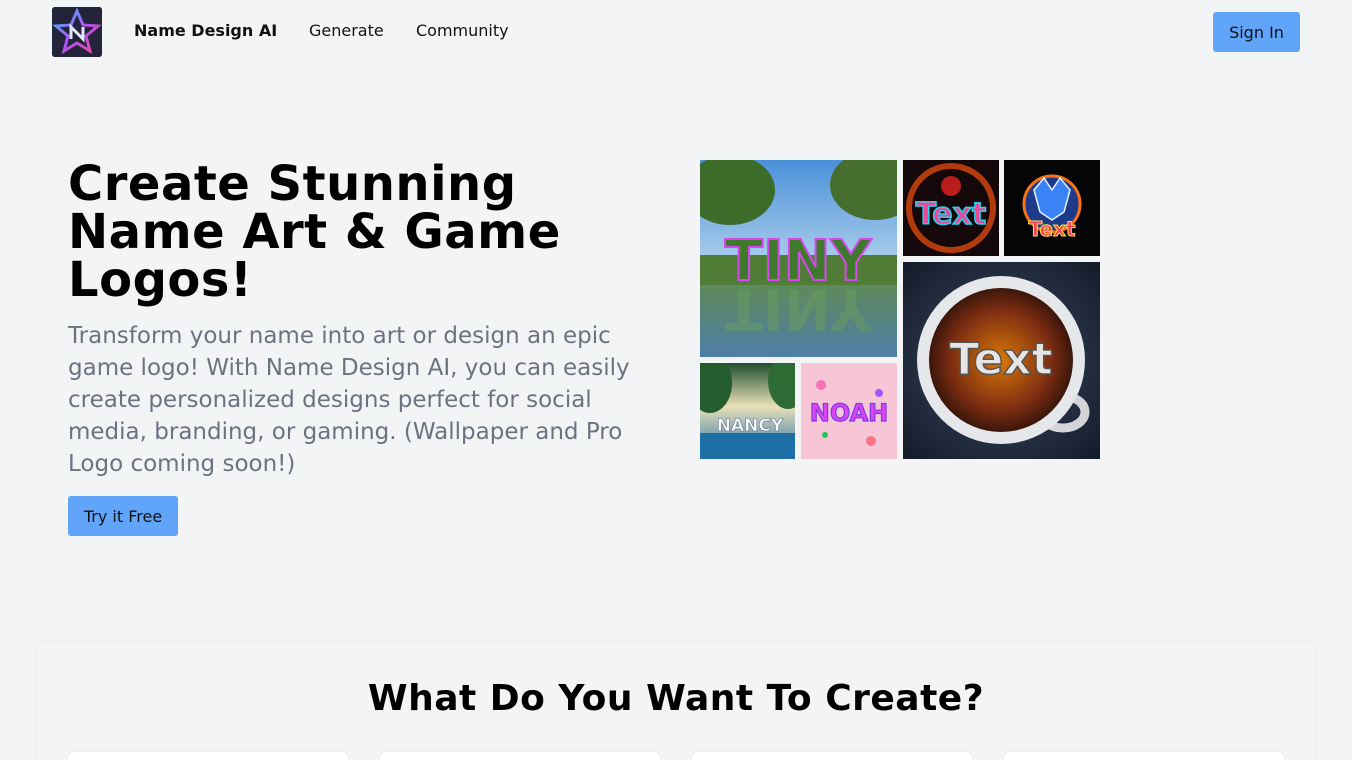  What do you see at coordinates (798, 258) in the screenshot?
I see `gallery-image-tiny: TINY TINY` at bounding box center [798, 258].